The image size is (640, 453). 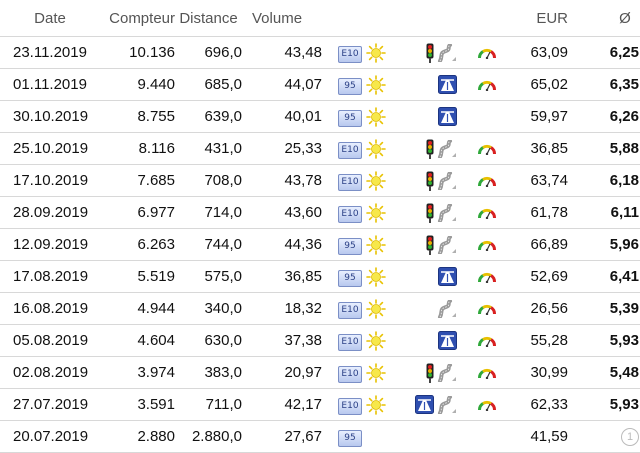 I want to click on cell-eur: 59,97, so click(x=542, y=116).